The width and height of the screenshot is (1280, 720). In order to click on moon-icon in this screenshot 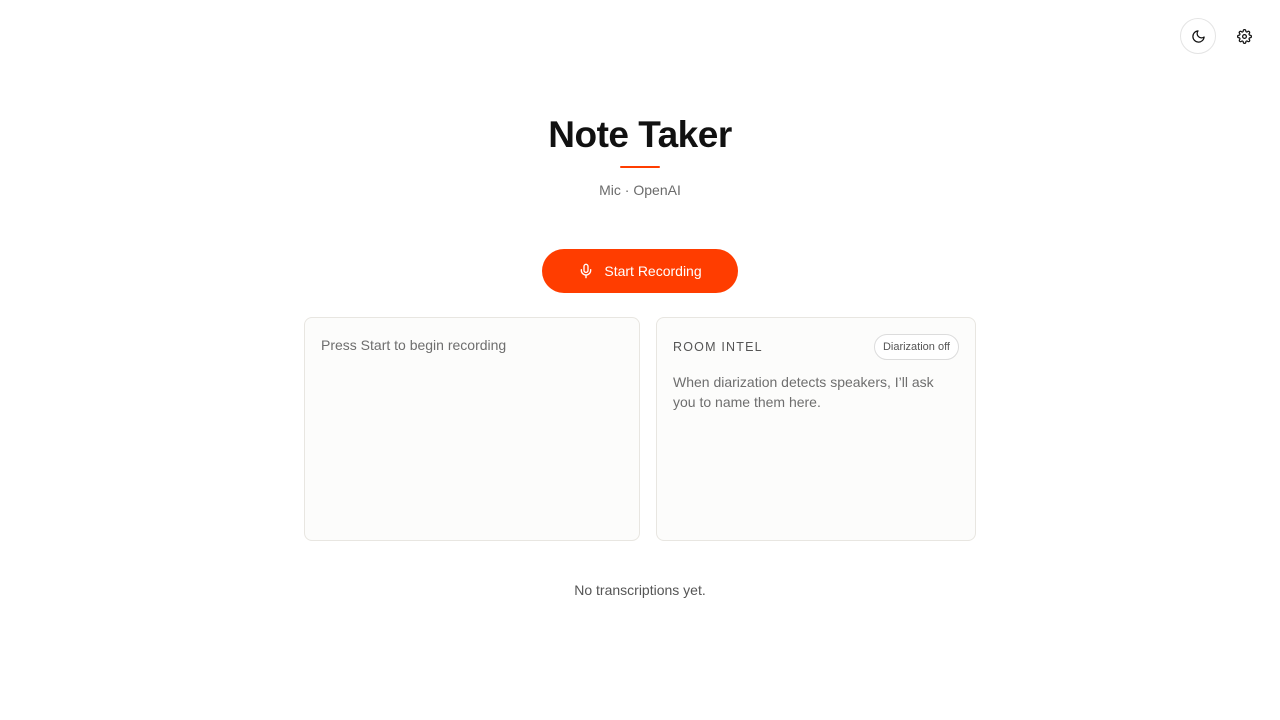, I will do `click(1198, 36)`.